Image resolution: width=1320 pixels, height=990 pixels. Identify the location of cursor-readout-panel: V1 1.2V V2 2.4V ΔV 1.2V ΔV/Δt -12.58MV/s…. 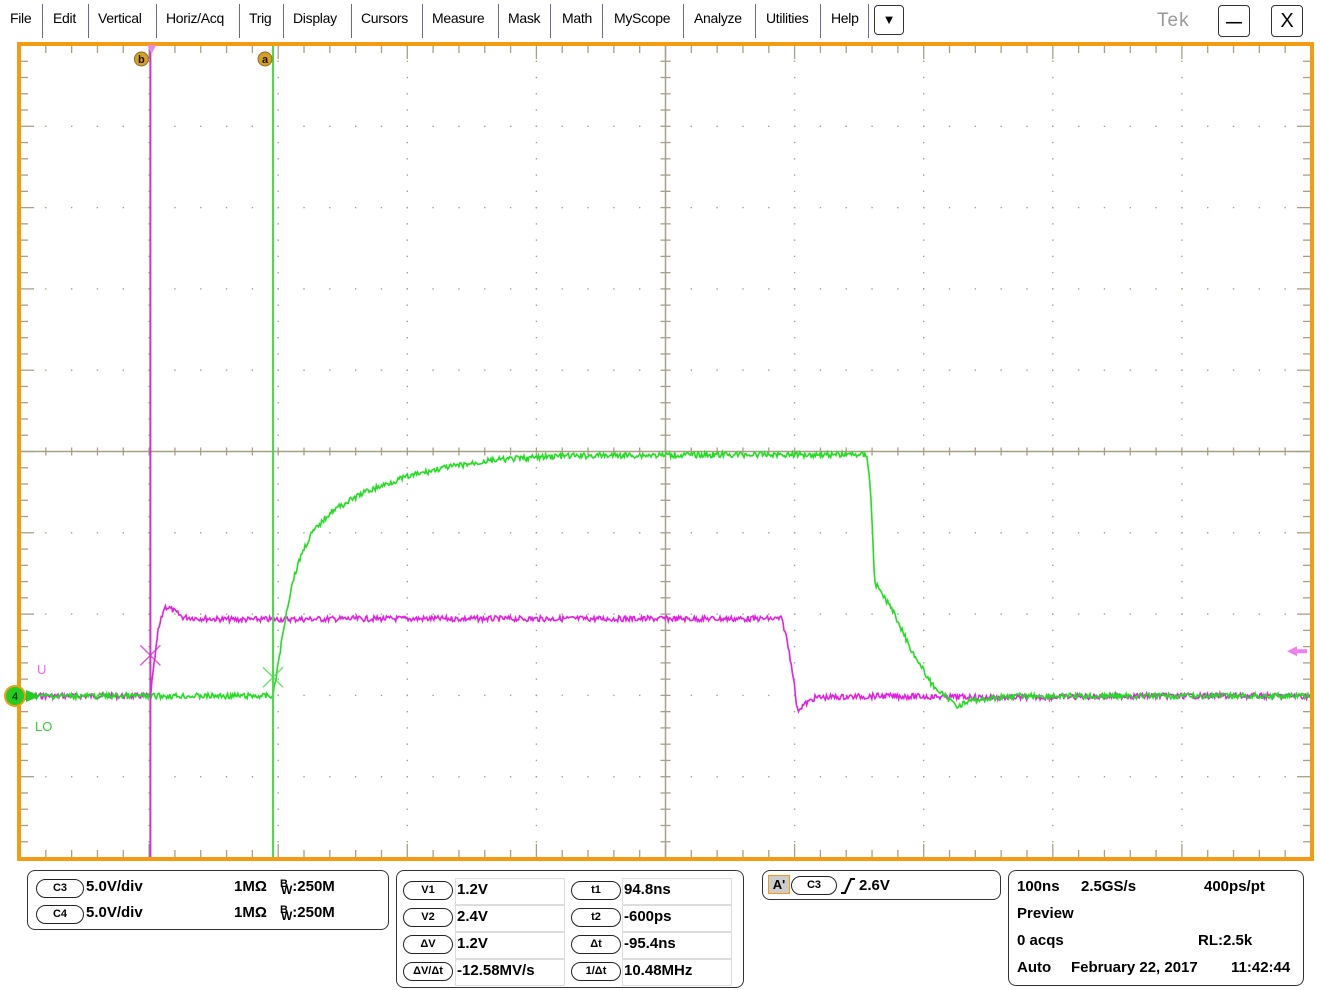
(570, 929).